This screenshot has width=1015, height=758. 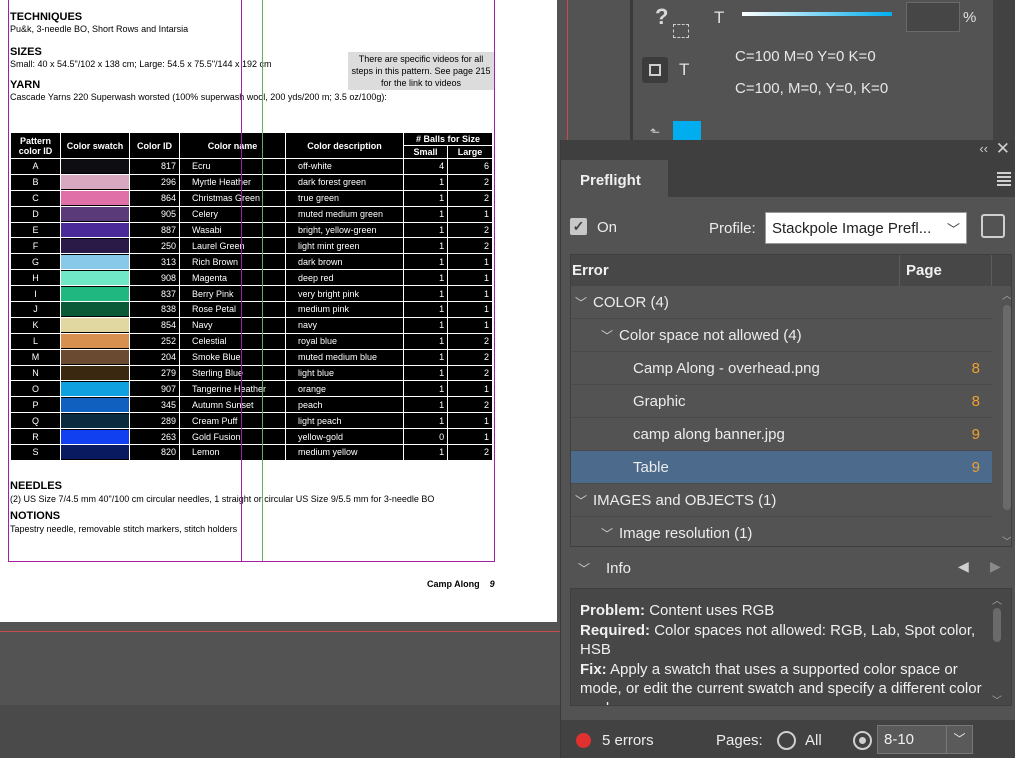 I want to click on panel-menu-icon, so click(x=1004, y=180).